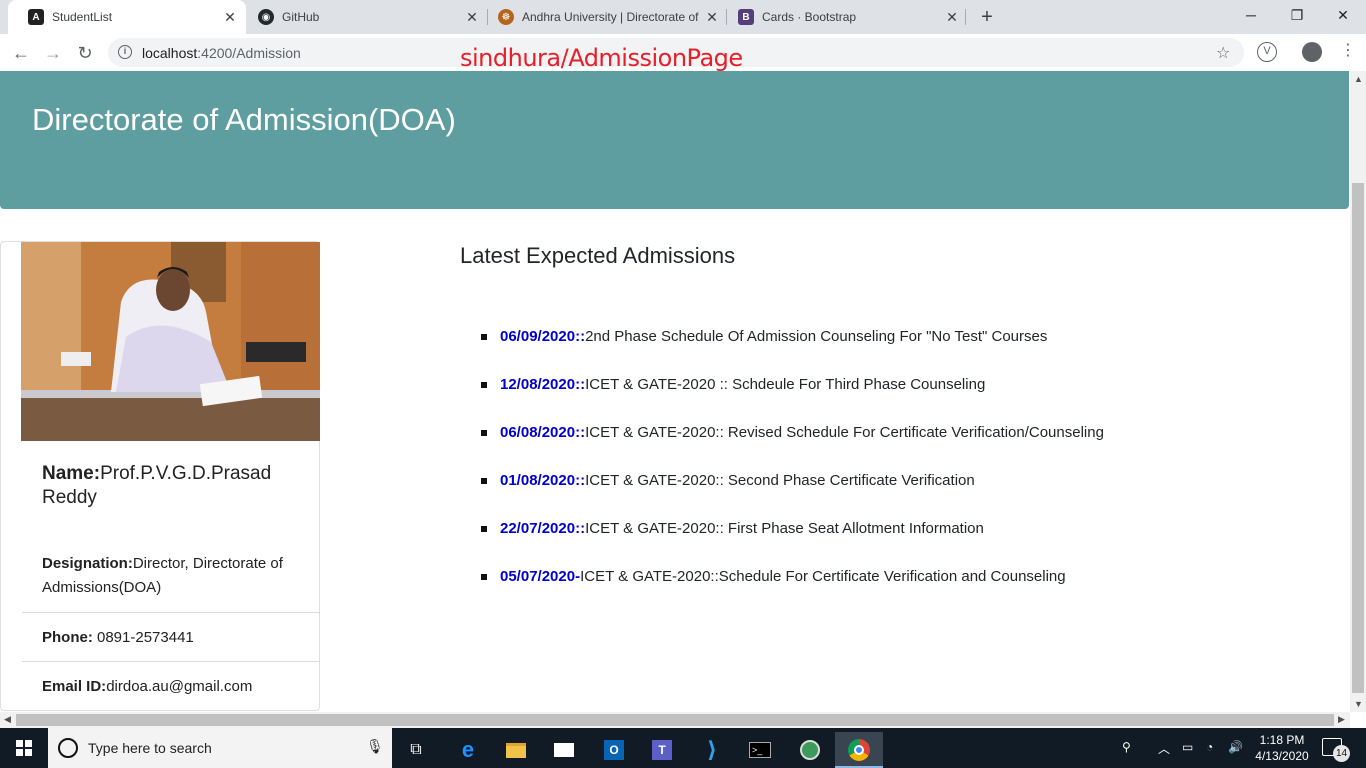  I want to click on reload-button: ↻, so click(85, 53).